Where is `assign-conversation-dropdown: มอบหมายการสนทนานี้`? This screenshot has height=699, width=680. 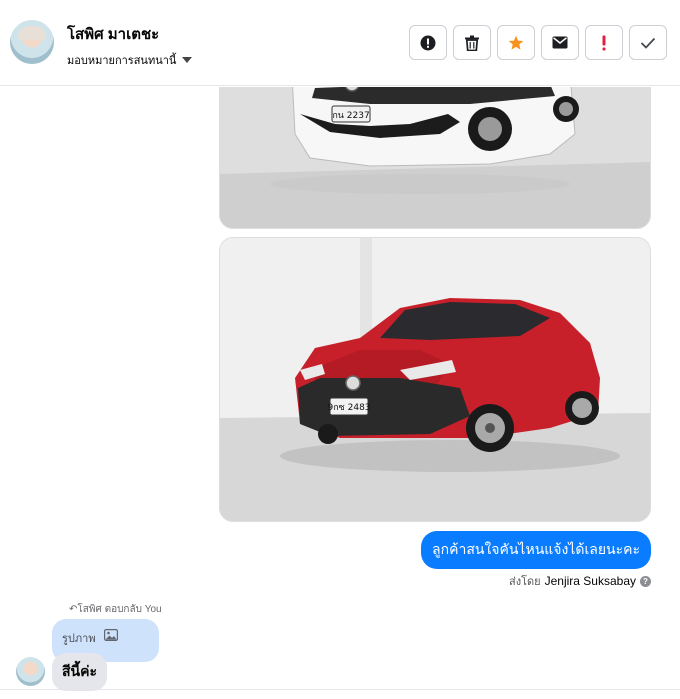
assign-conversation-dropdown: มอบหมายการสนทนานี้ is located at coordinates (130, 60).